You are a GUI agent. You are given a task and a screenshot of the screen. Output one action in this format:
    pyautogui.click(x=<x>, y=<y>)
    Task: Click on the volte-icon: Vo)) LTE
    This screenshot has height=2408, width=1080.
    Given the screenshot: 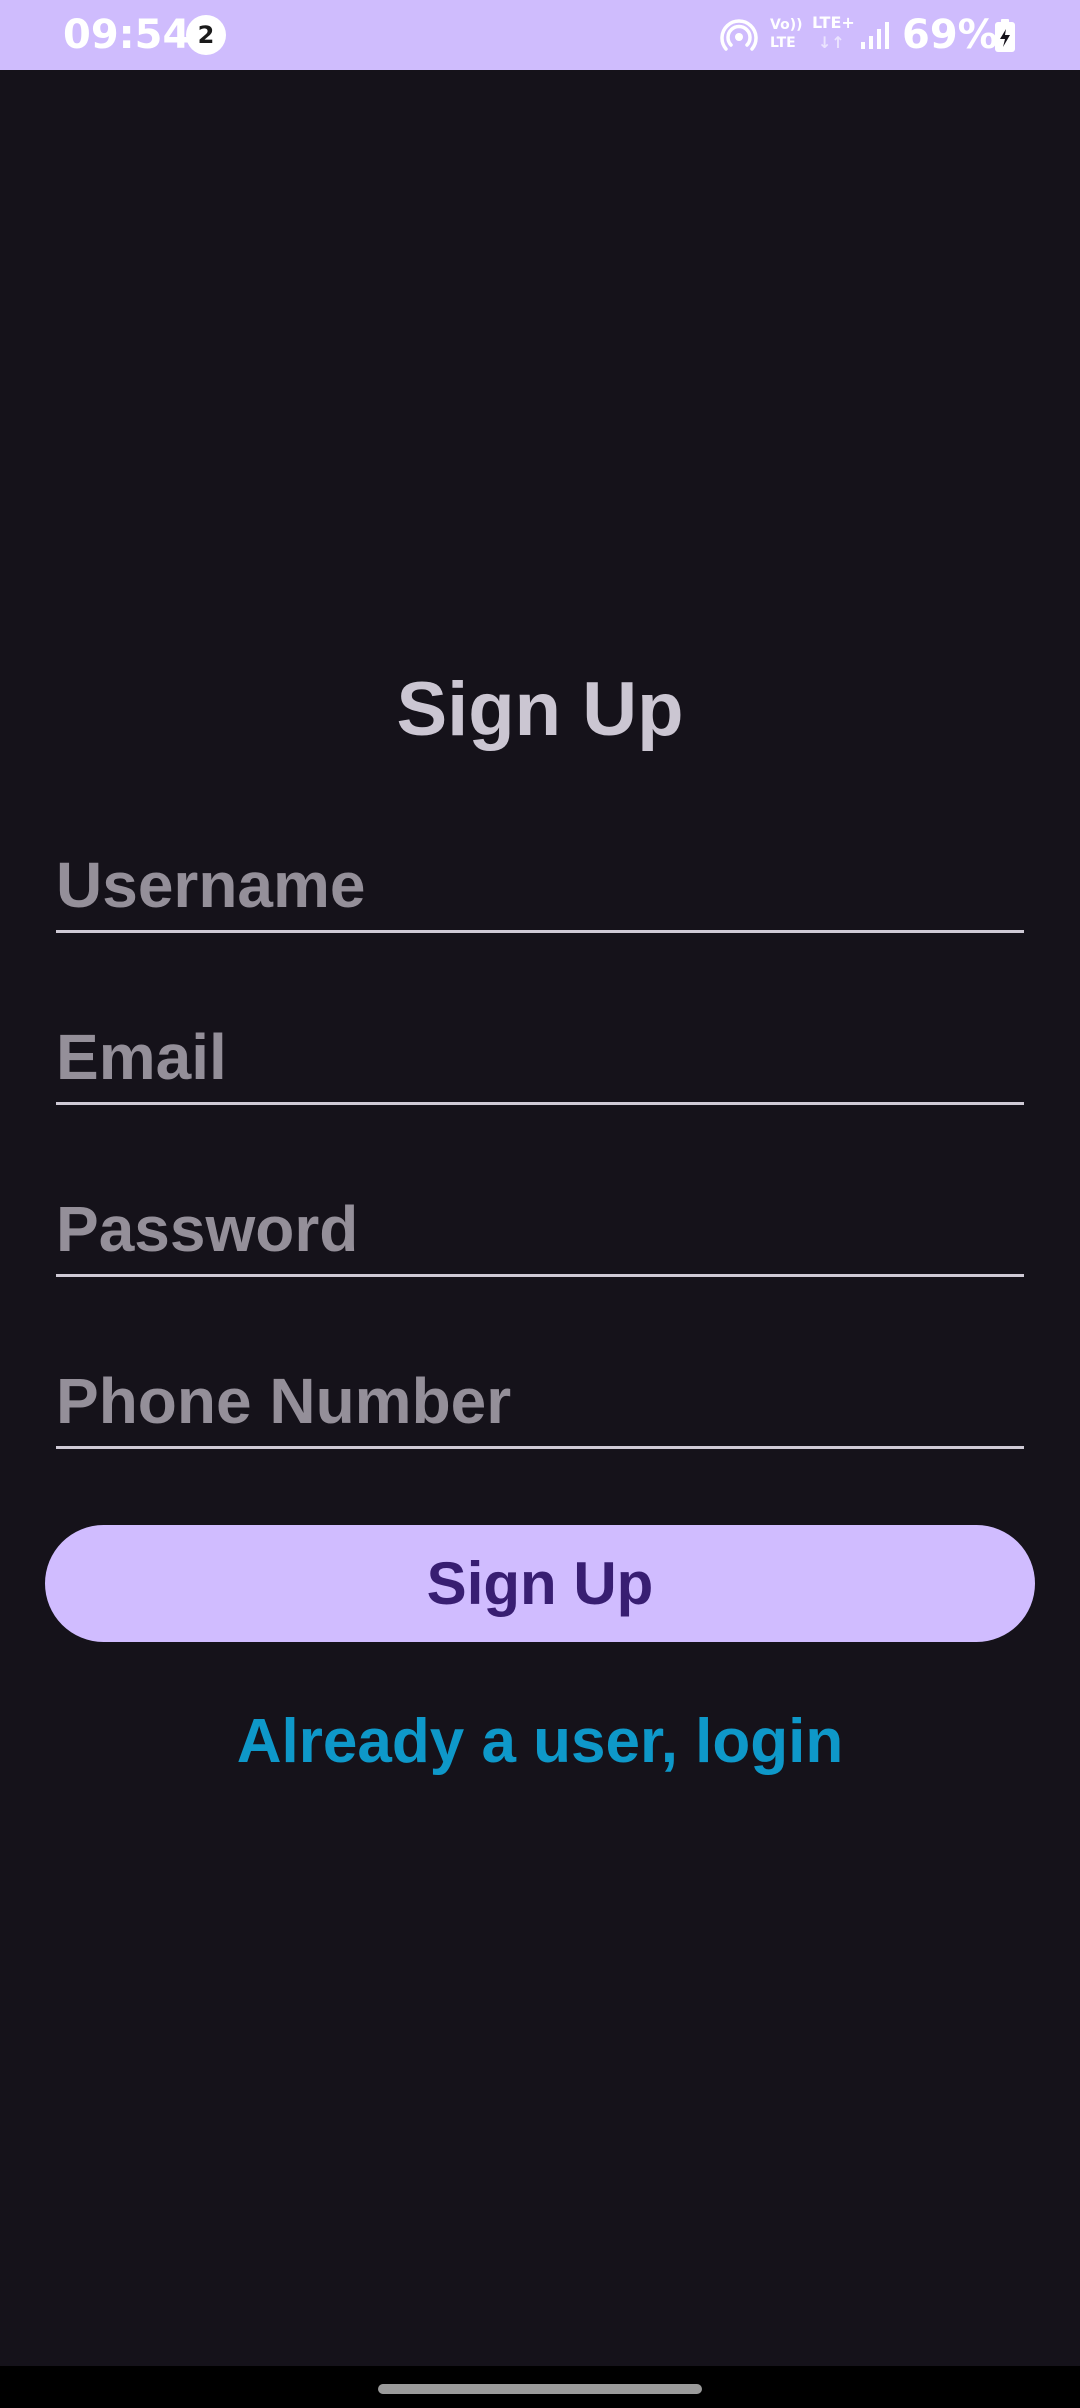 What is the action you would take?
    pyautogui.click(x=788, y=36)
    